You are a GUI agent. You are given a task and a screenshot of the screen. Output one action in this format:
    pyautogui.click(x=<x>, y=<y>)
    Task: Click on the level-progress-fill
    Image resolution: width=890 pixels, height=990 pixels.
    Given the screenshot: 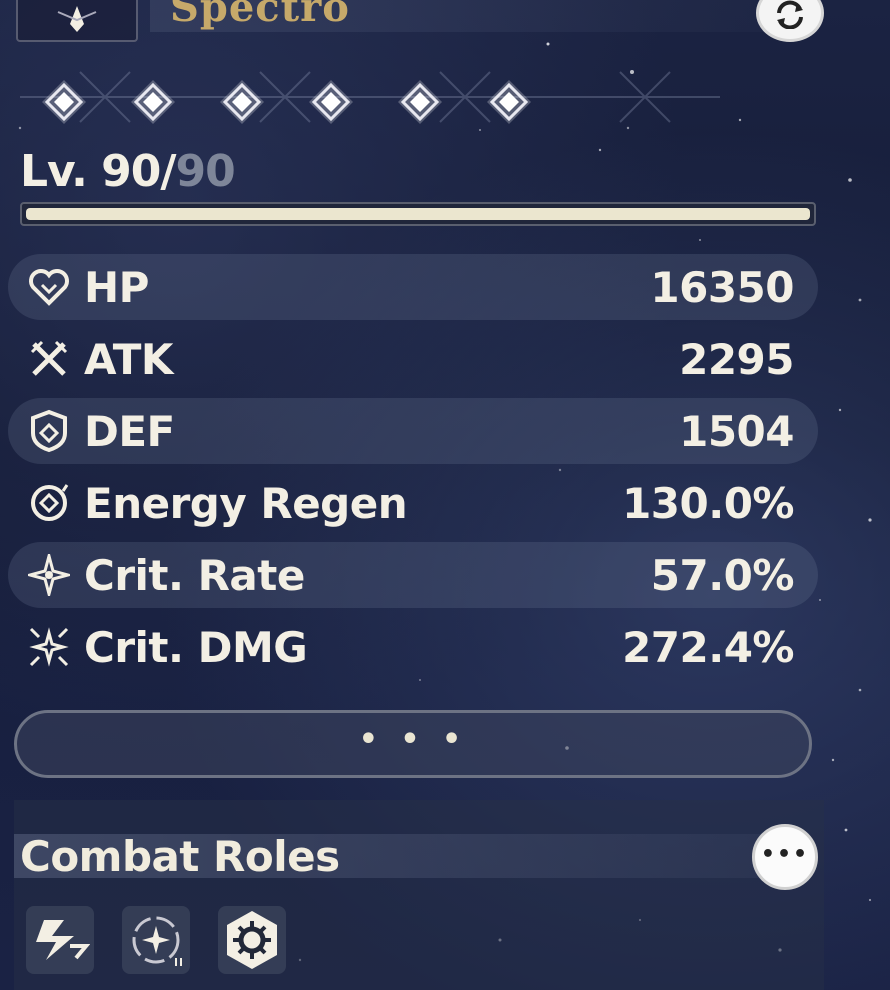 What is the action you would take?
    pyautogui.click(x=418, y=214)
    